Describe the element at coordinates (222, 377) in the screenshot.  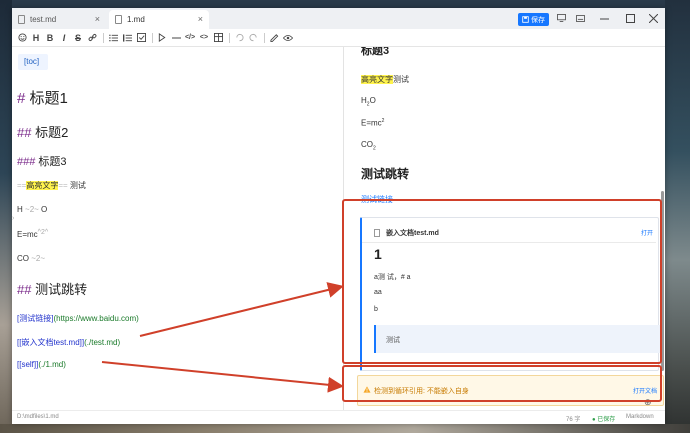
I see `arrow-to-warning` at that location.